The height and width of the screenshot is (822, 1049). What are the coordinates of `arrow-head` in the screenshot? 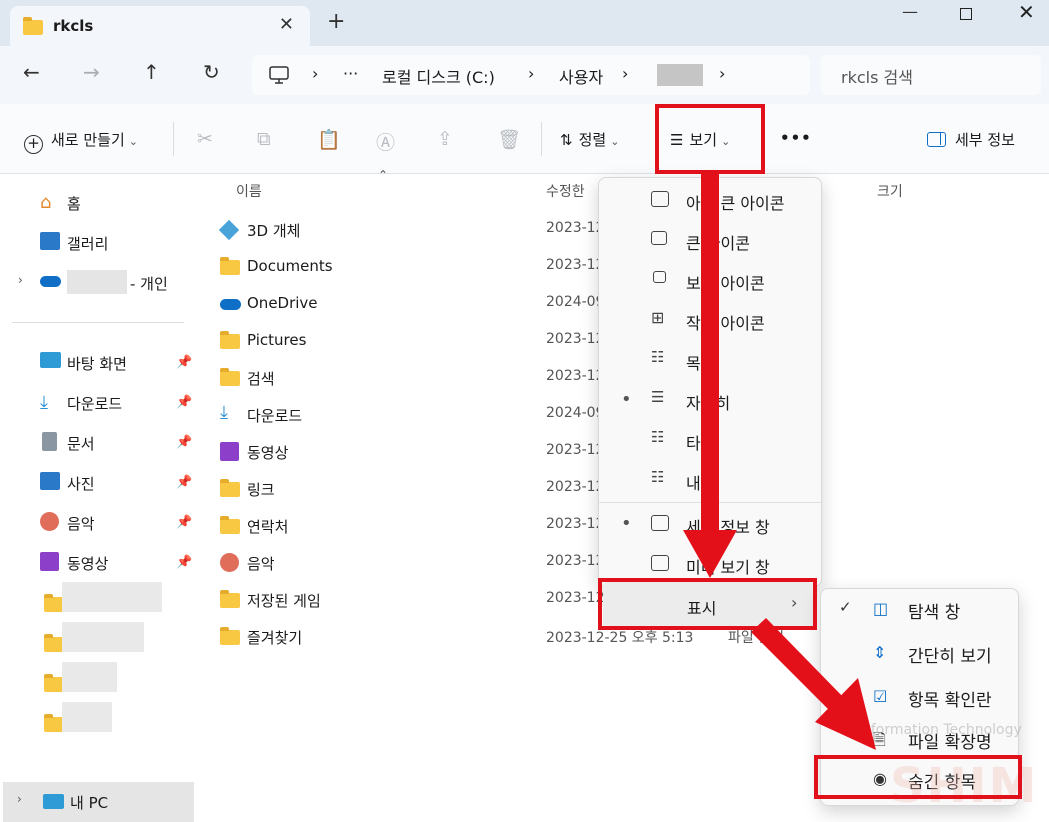 It's located at (710, 554).